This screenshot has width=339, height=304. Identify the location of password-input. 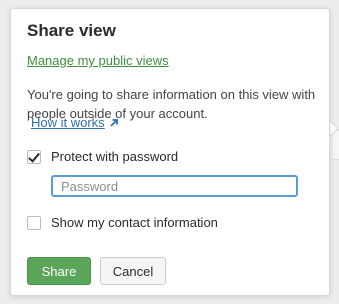
(174, 186).